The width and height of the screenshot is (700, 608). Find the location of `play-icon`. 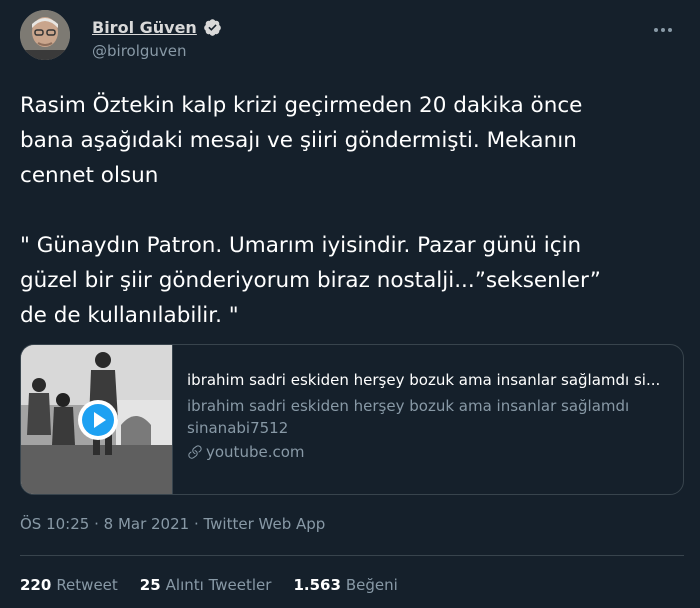

play-icon is located at coordinates (98, 420).